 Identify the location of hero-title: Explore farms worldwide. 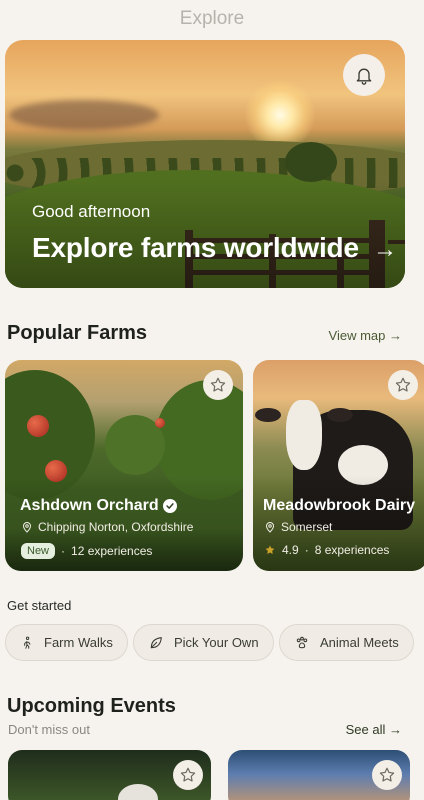
(195, 248).